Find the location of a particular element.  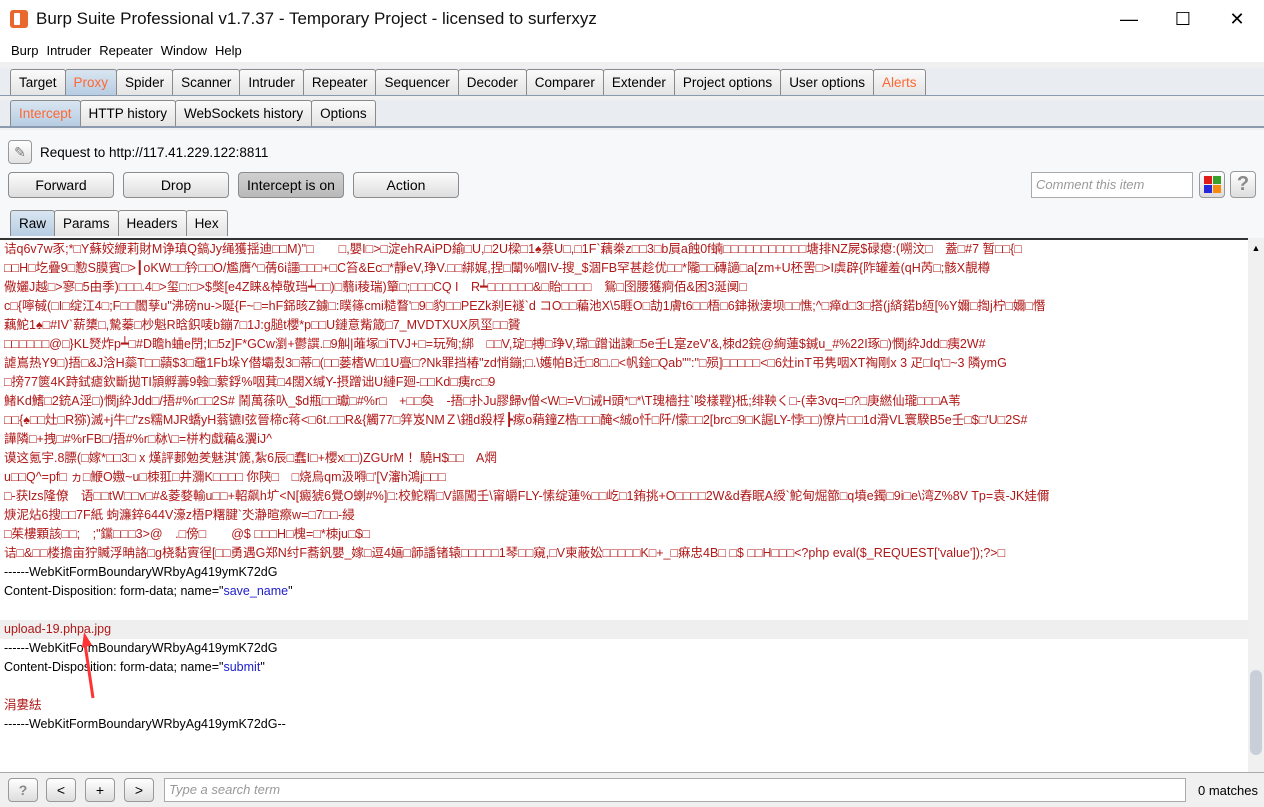

tab-decoder: Decoder is located at coordinates (492, 82).